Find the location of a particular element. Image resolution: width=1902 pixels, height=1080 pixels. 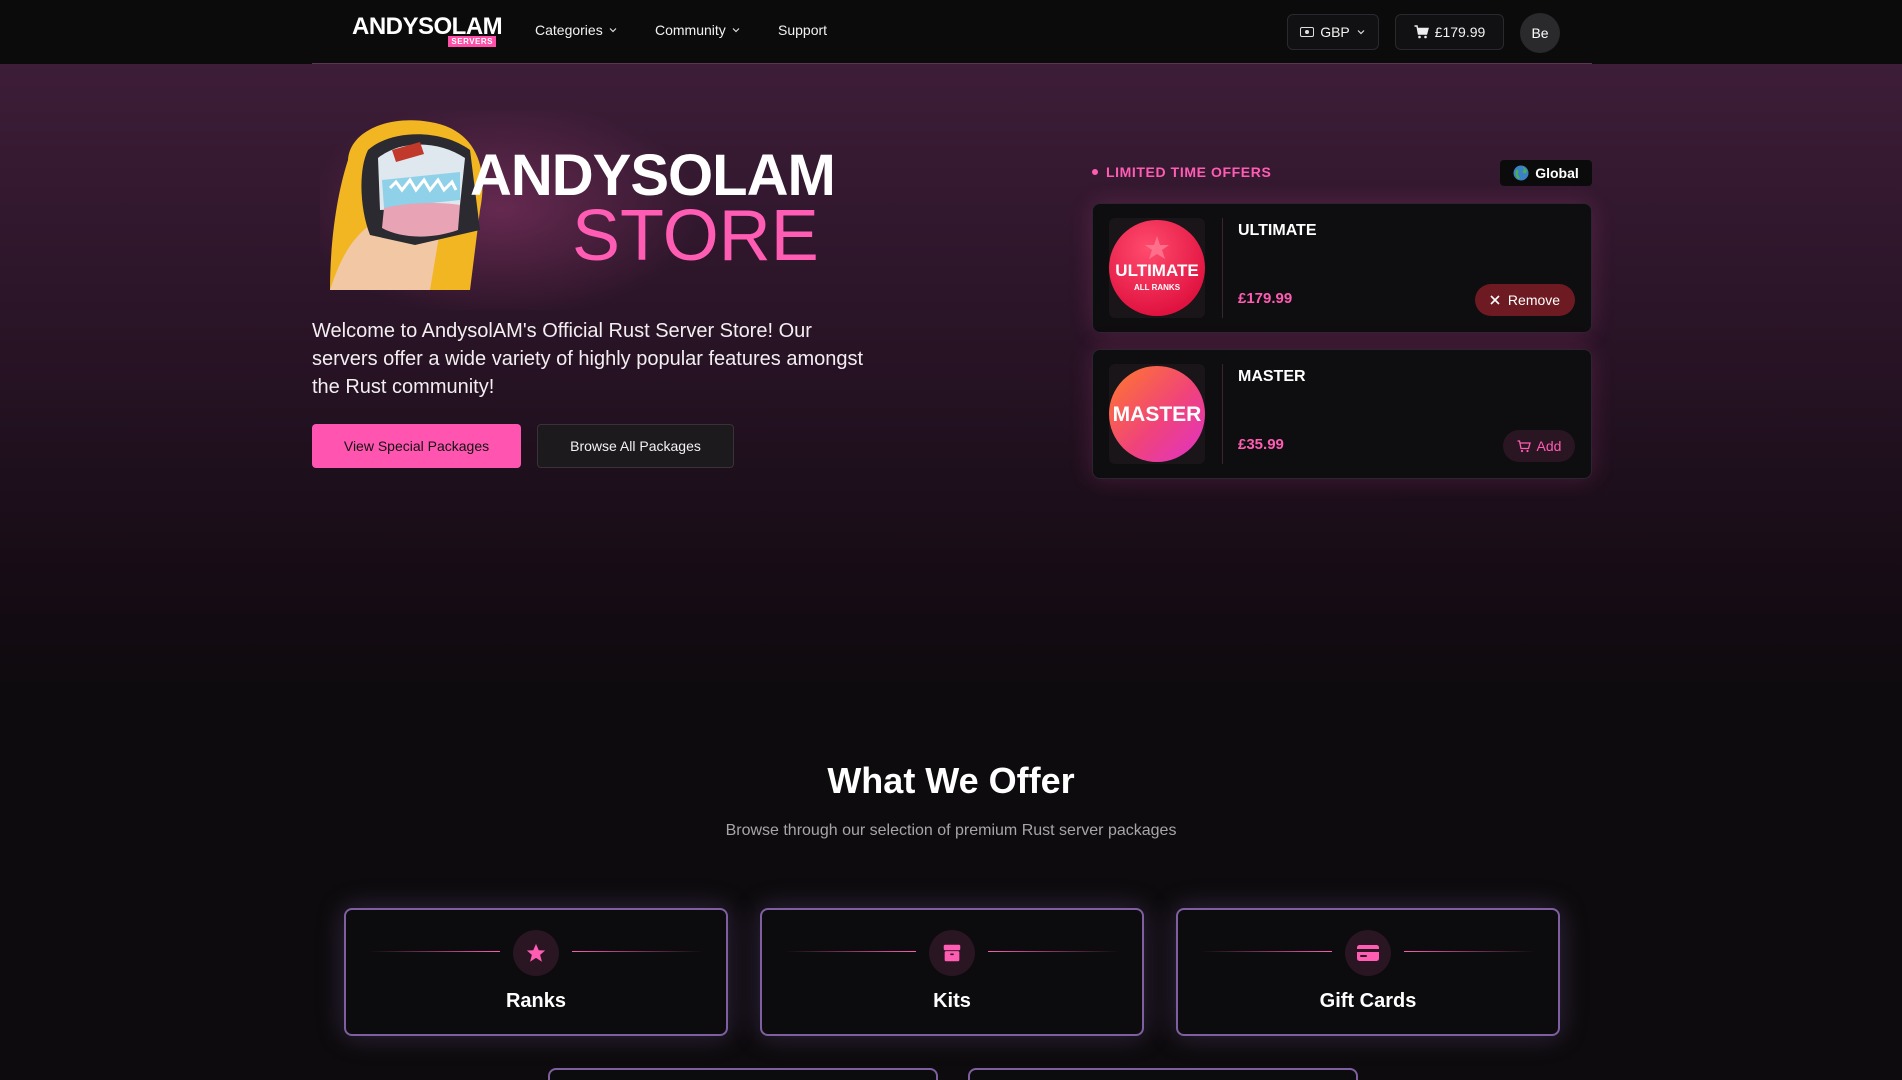

nav-community: Community is located at coordinates (698, 30).